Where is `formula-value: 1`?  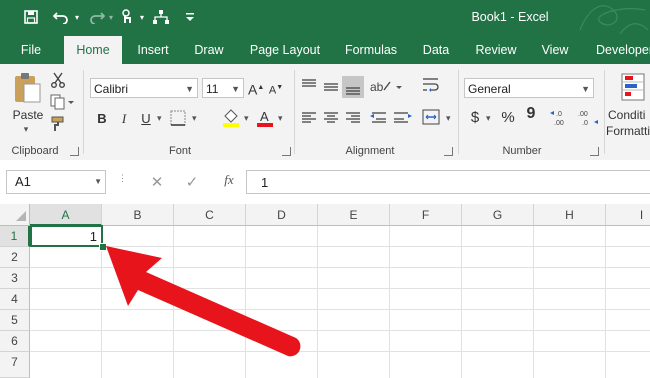 formula-value: 1 is located at coordinates (265, 182).